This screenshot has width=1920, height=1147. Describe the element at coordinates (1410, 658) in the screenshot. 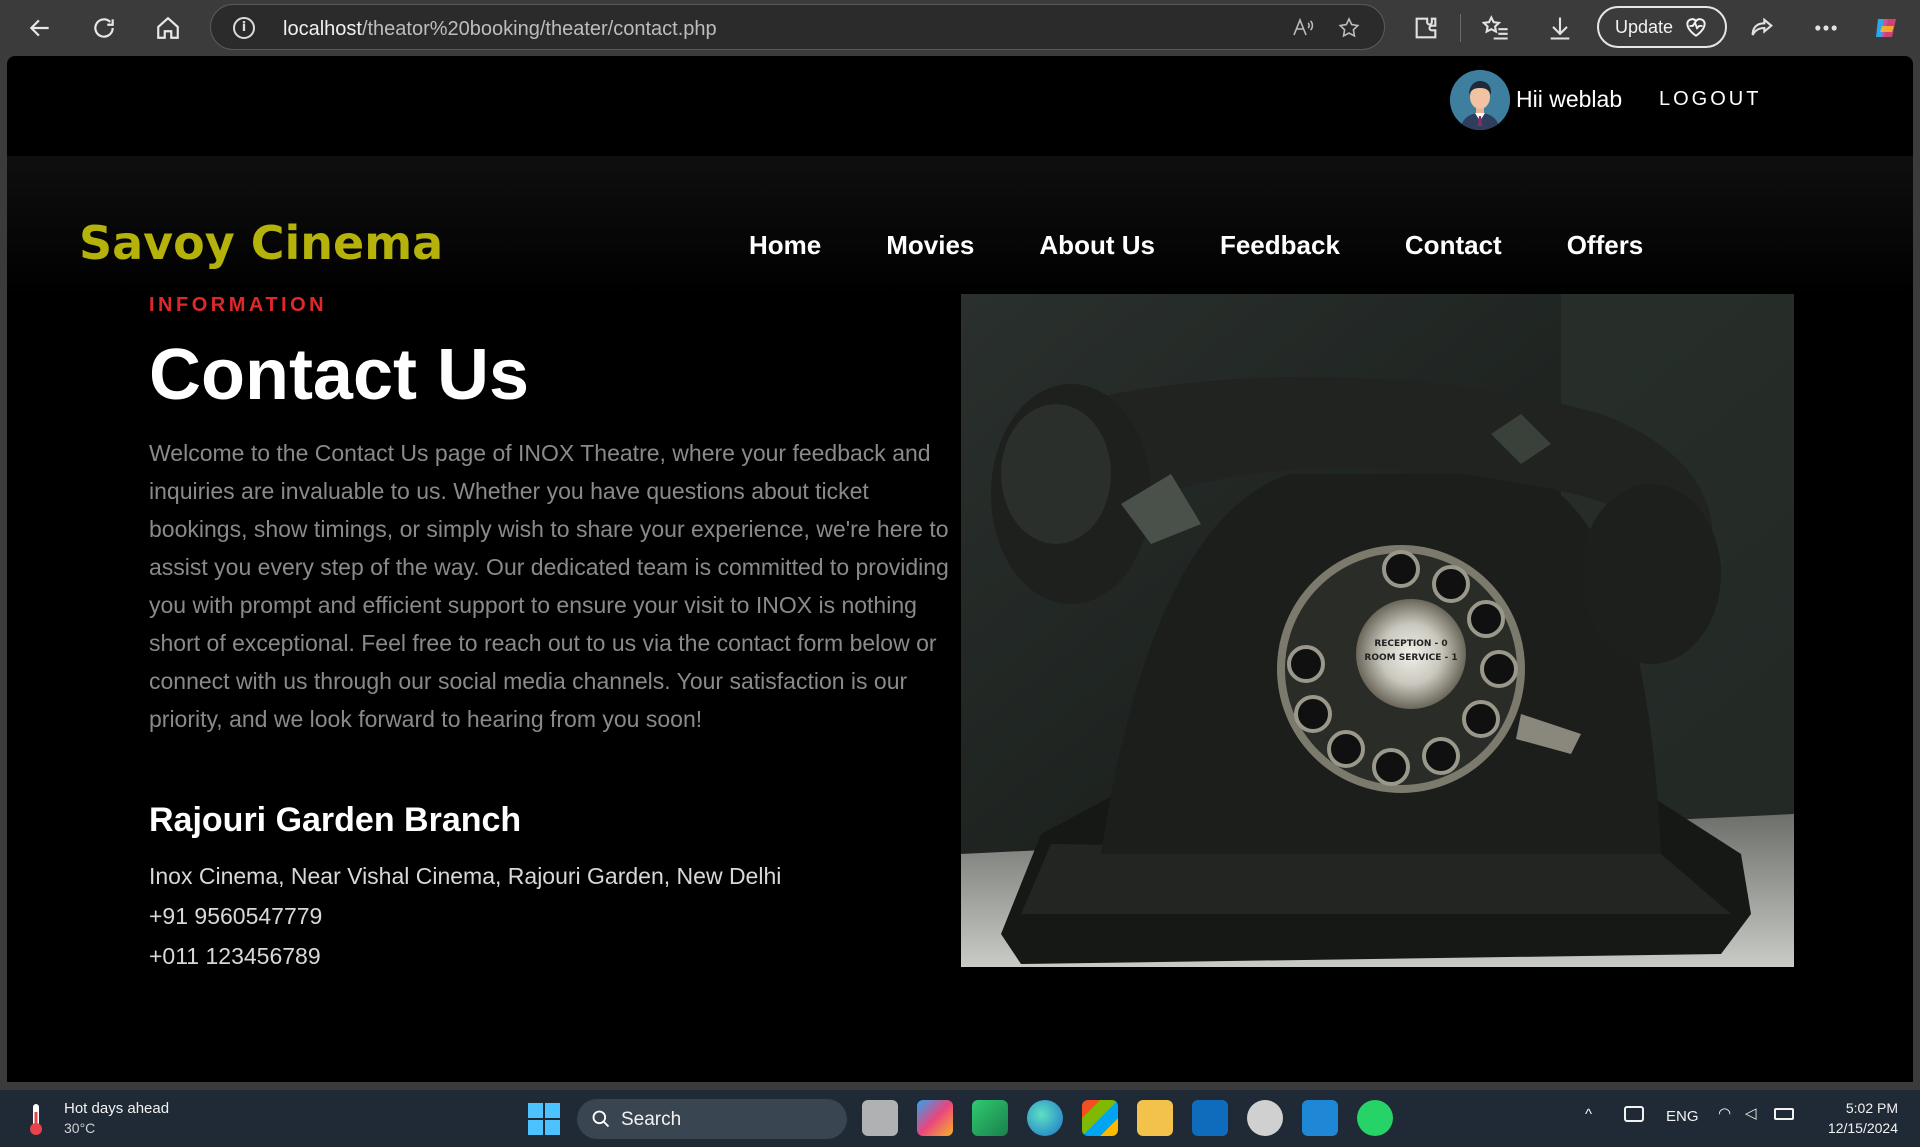

I see `dial-text-room-service: ROOM SERVICE - 1` at that location.